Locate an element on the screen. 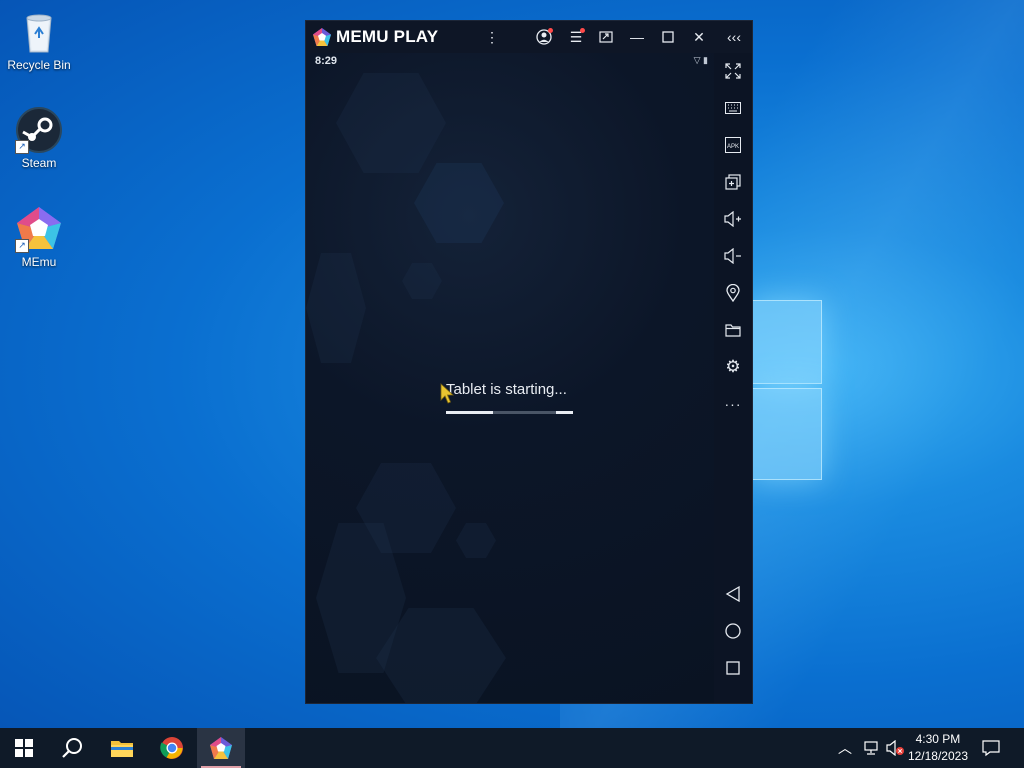 This screenshot has width=1024, height=768. desktop-icon-label: Steam is located at coordinates (39, 163).